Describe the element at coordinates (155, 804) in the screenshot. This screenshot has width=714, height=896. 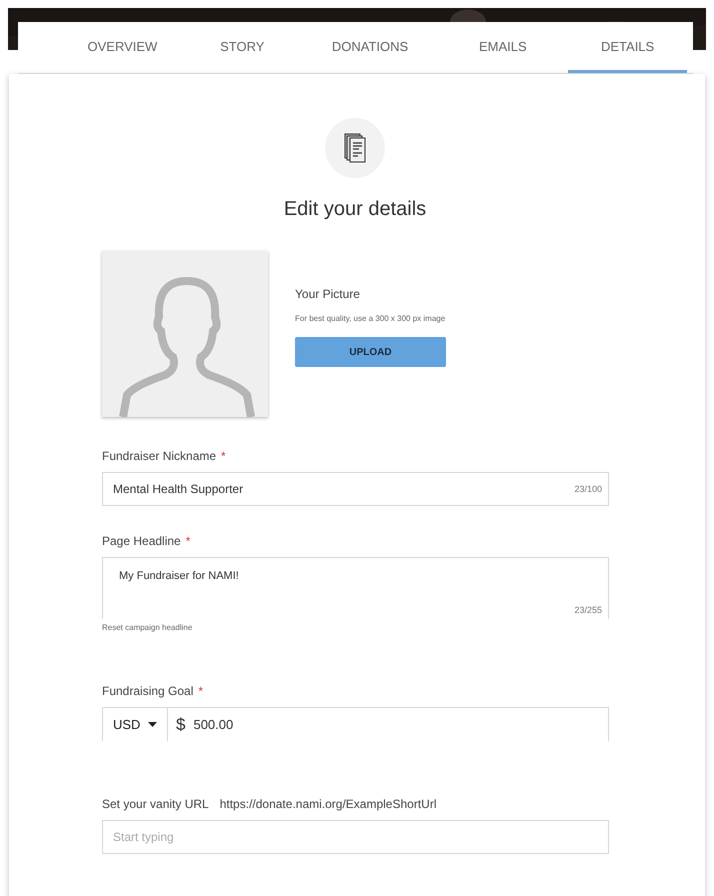
I see `field-label: Set your vanity URL` at that location.